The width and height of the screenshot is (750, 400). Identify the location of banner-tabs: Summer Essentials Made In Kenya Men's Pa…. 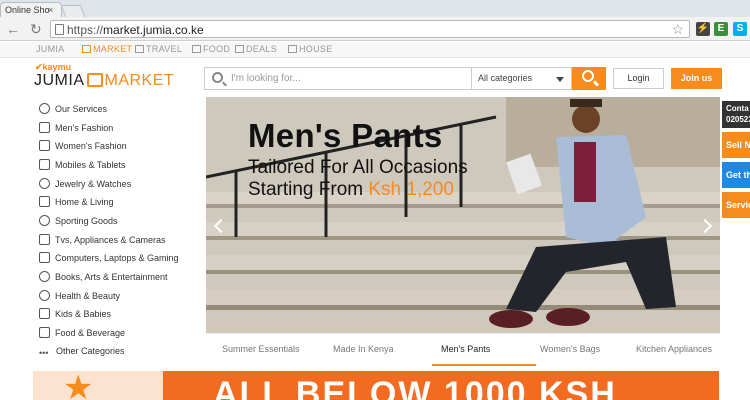
(463, 349).